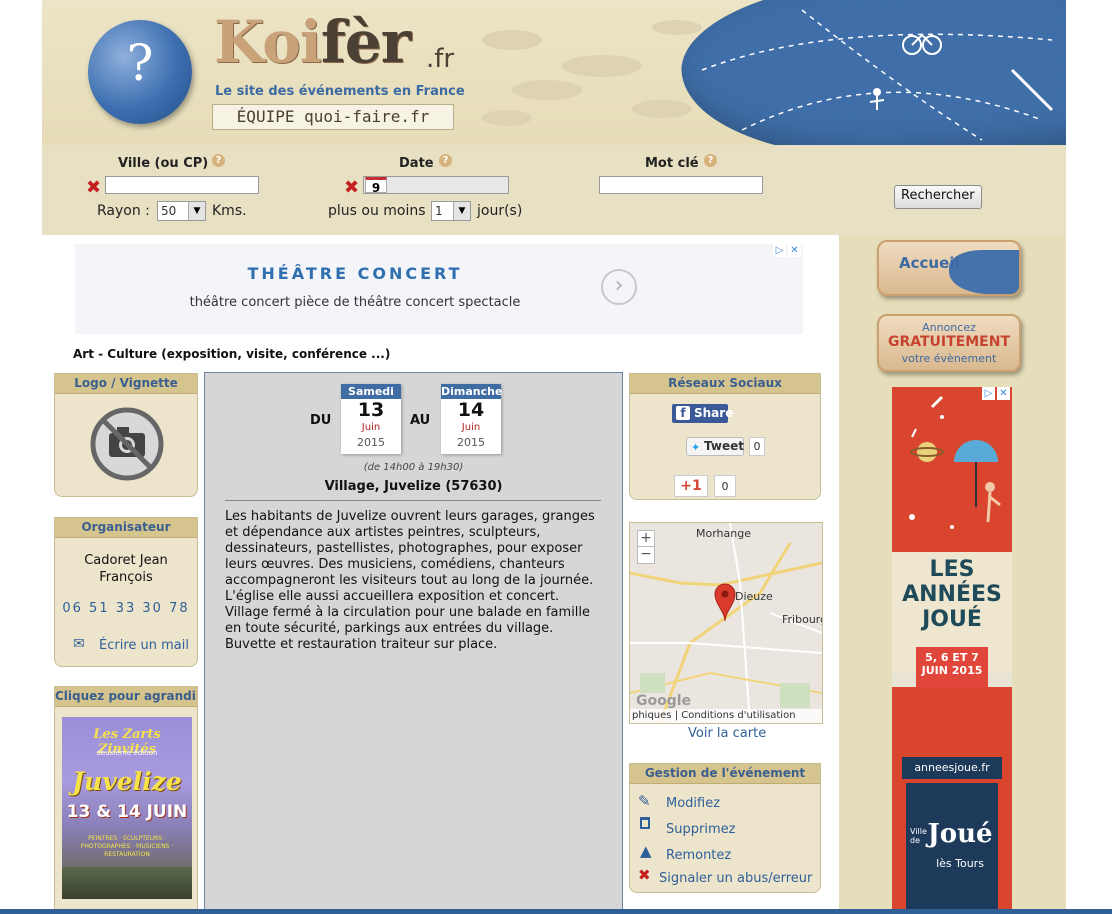  I want to click on search-button: Rechercher, so click(938, 197).